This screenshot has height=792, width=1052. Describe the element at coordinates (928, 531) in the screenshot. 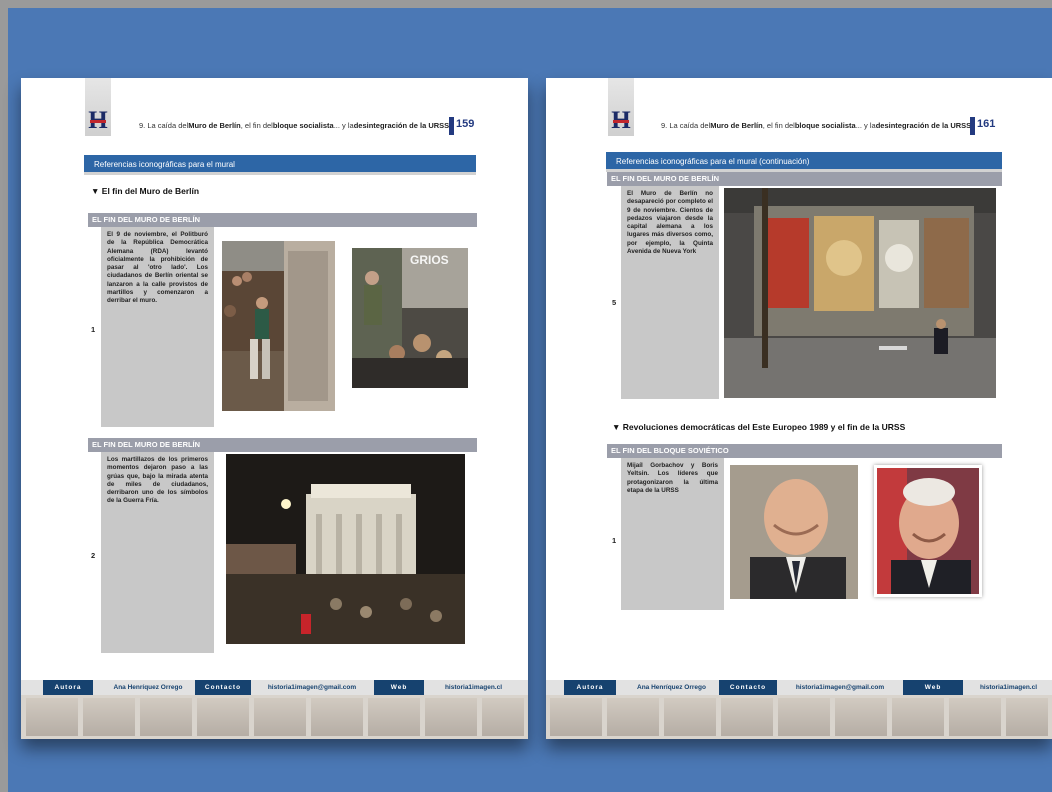

I see `photo-yeltsin` at that location.